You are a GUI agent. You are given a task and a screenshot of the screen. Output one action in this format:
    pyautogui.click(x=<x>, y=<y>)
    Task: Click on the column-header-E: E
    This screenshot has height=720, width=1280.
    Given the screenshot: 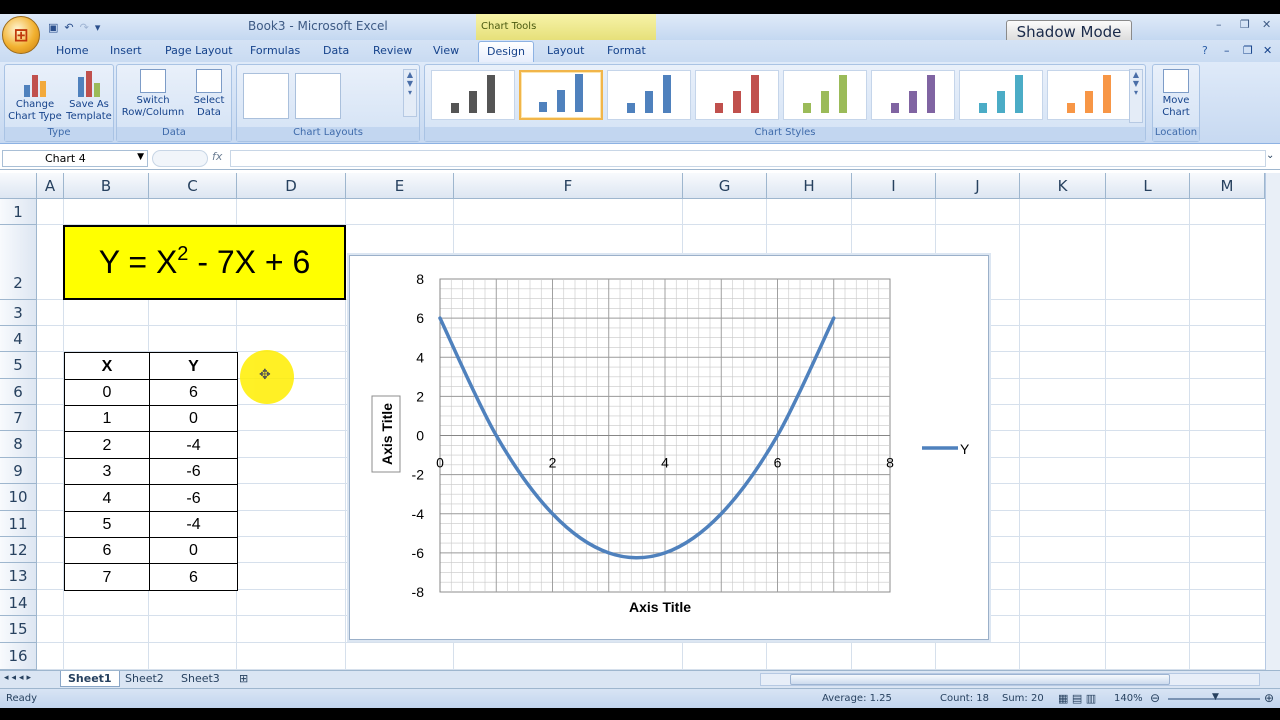 What is the action you would take?
    pyautogui.click(x=400, y=186)
    